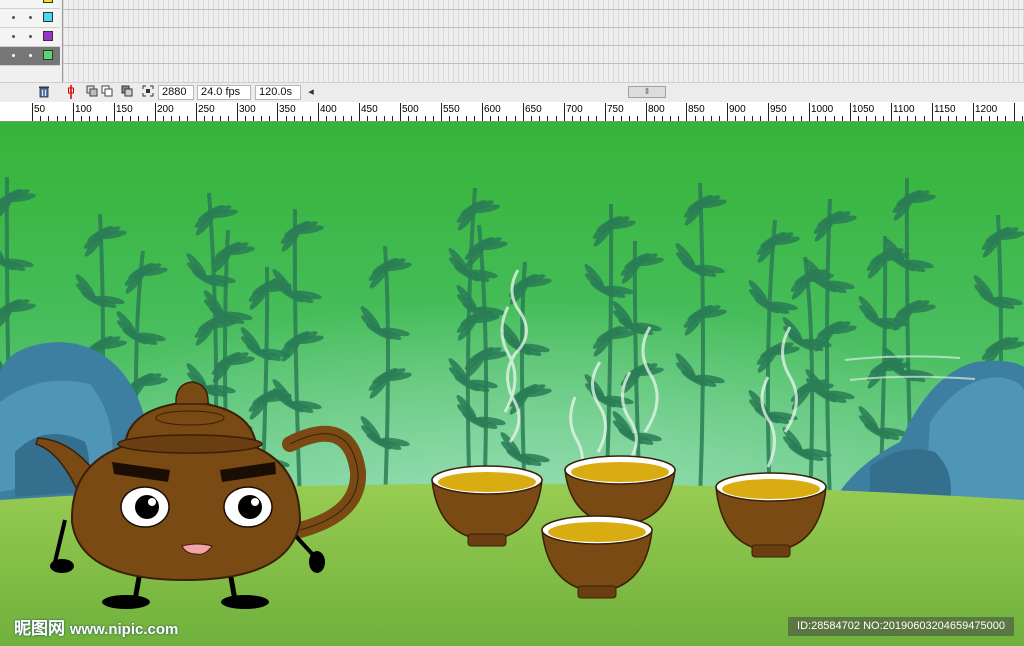 Image resolution: width=1024 pixels, height=646 pixels. I want to click on ruler-label: 1050, so click(863, 109).